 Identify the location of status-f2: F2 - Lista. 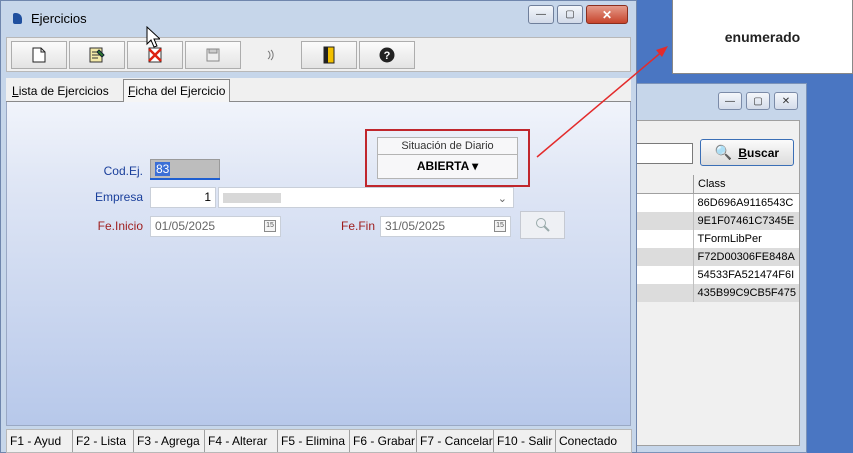
(103, 441).